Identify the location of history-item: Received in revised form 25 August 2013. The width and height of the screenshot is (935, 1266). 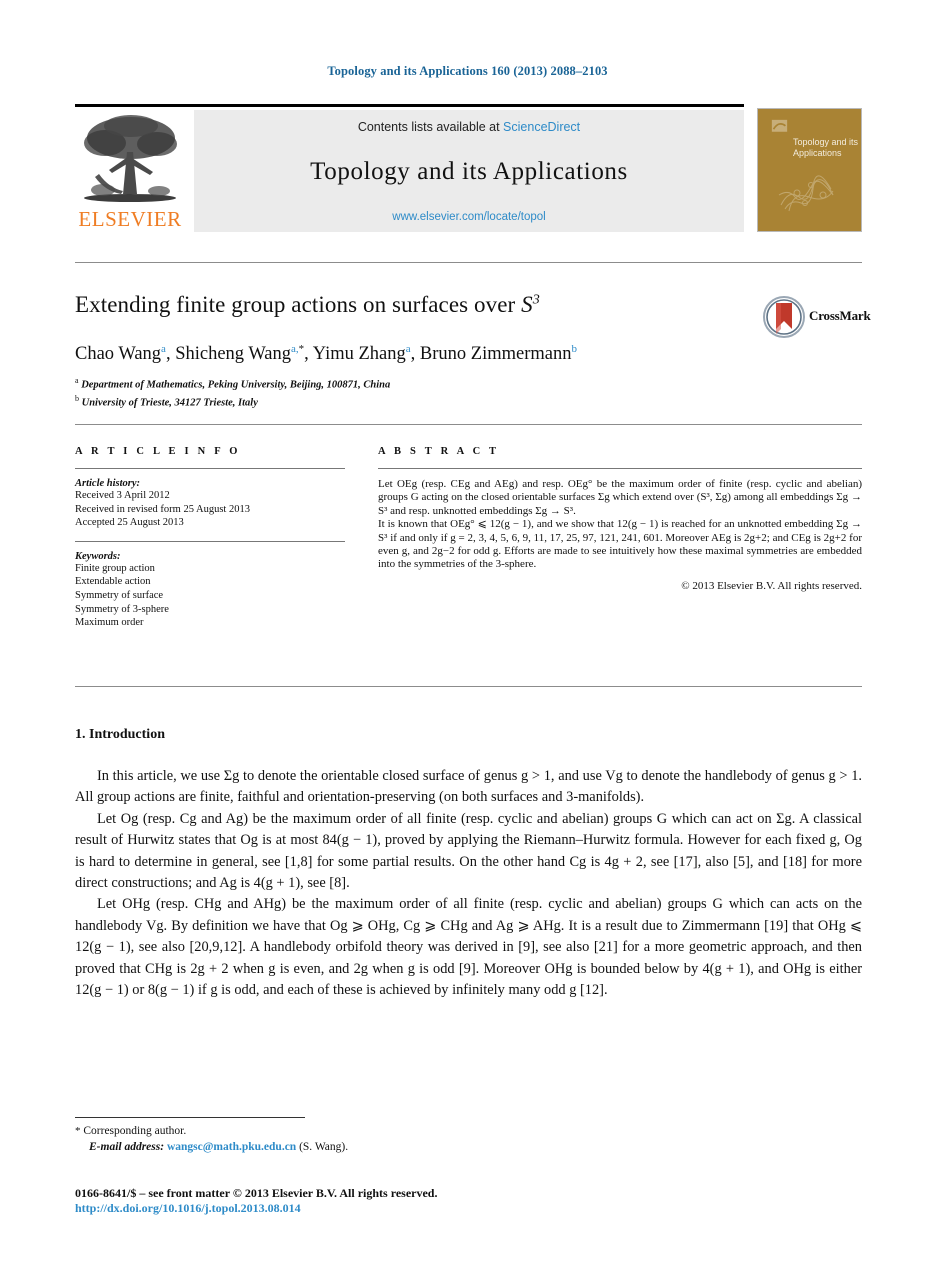
(162, 509).